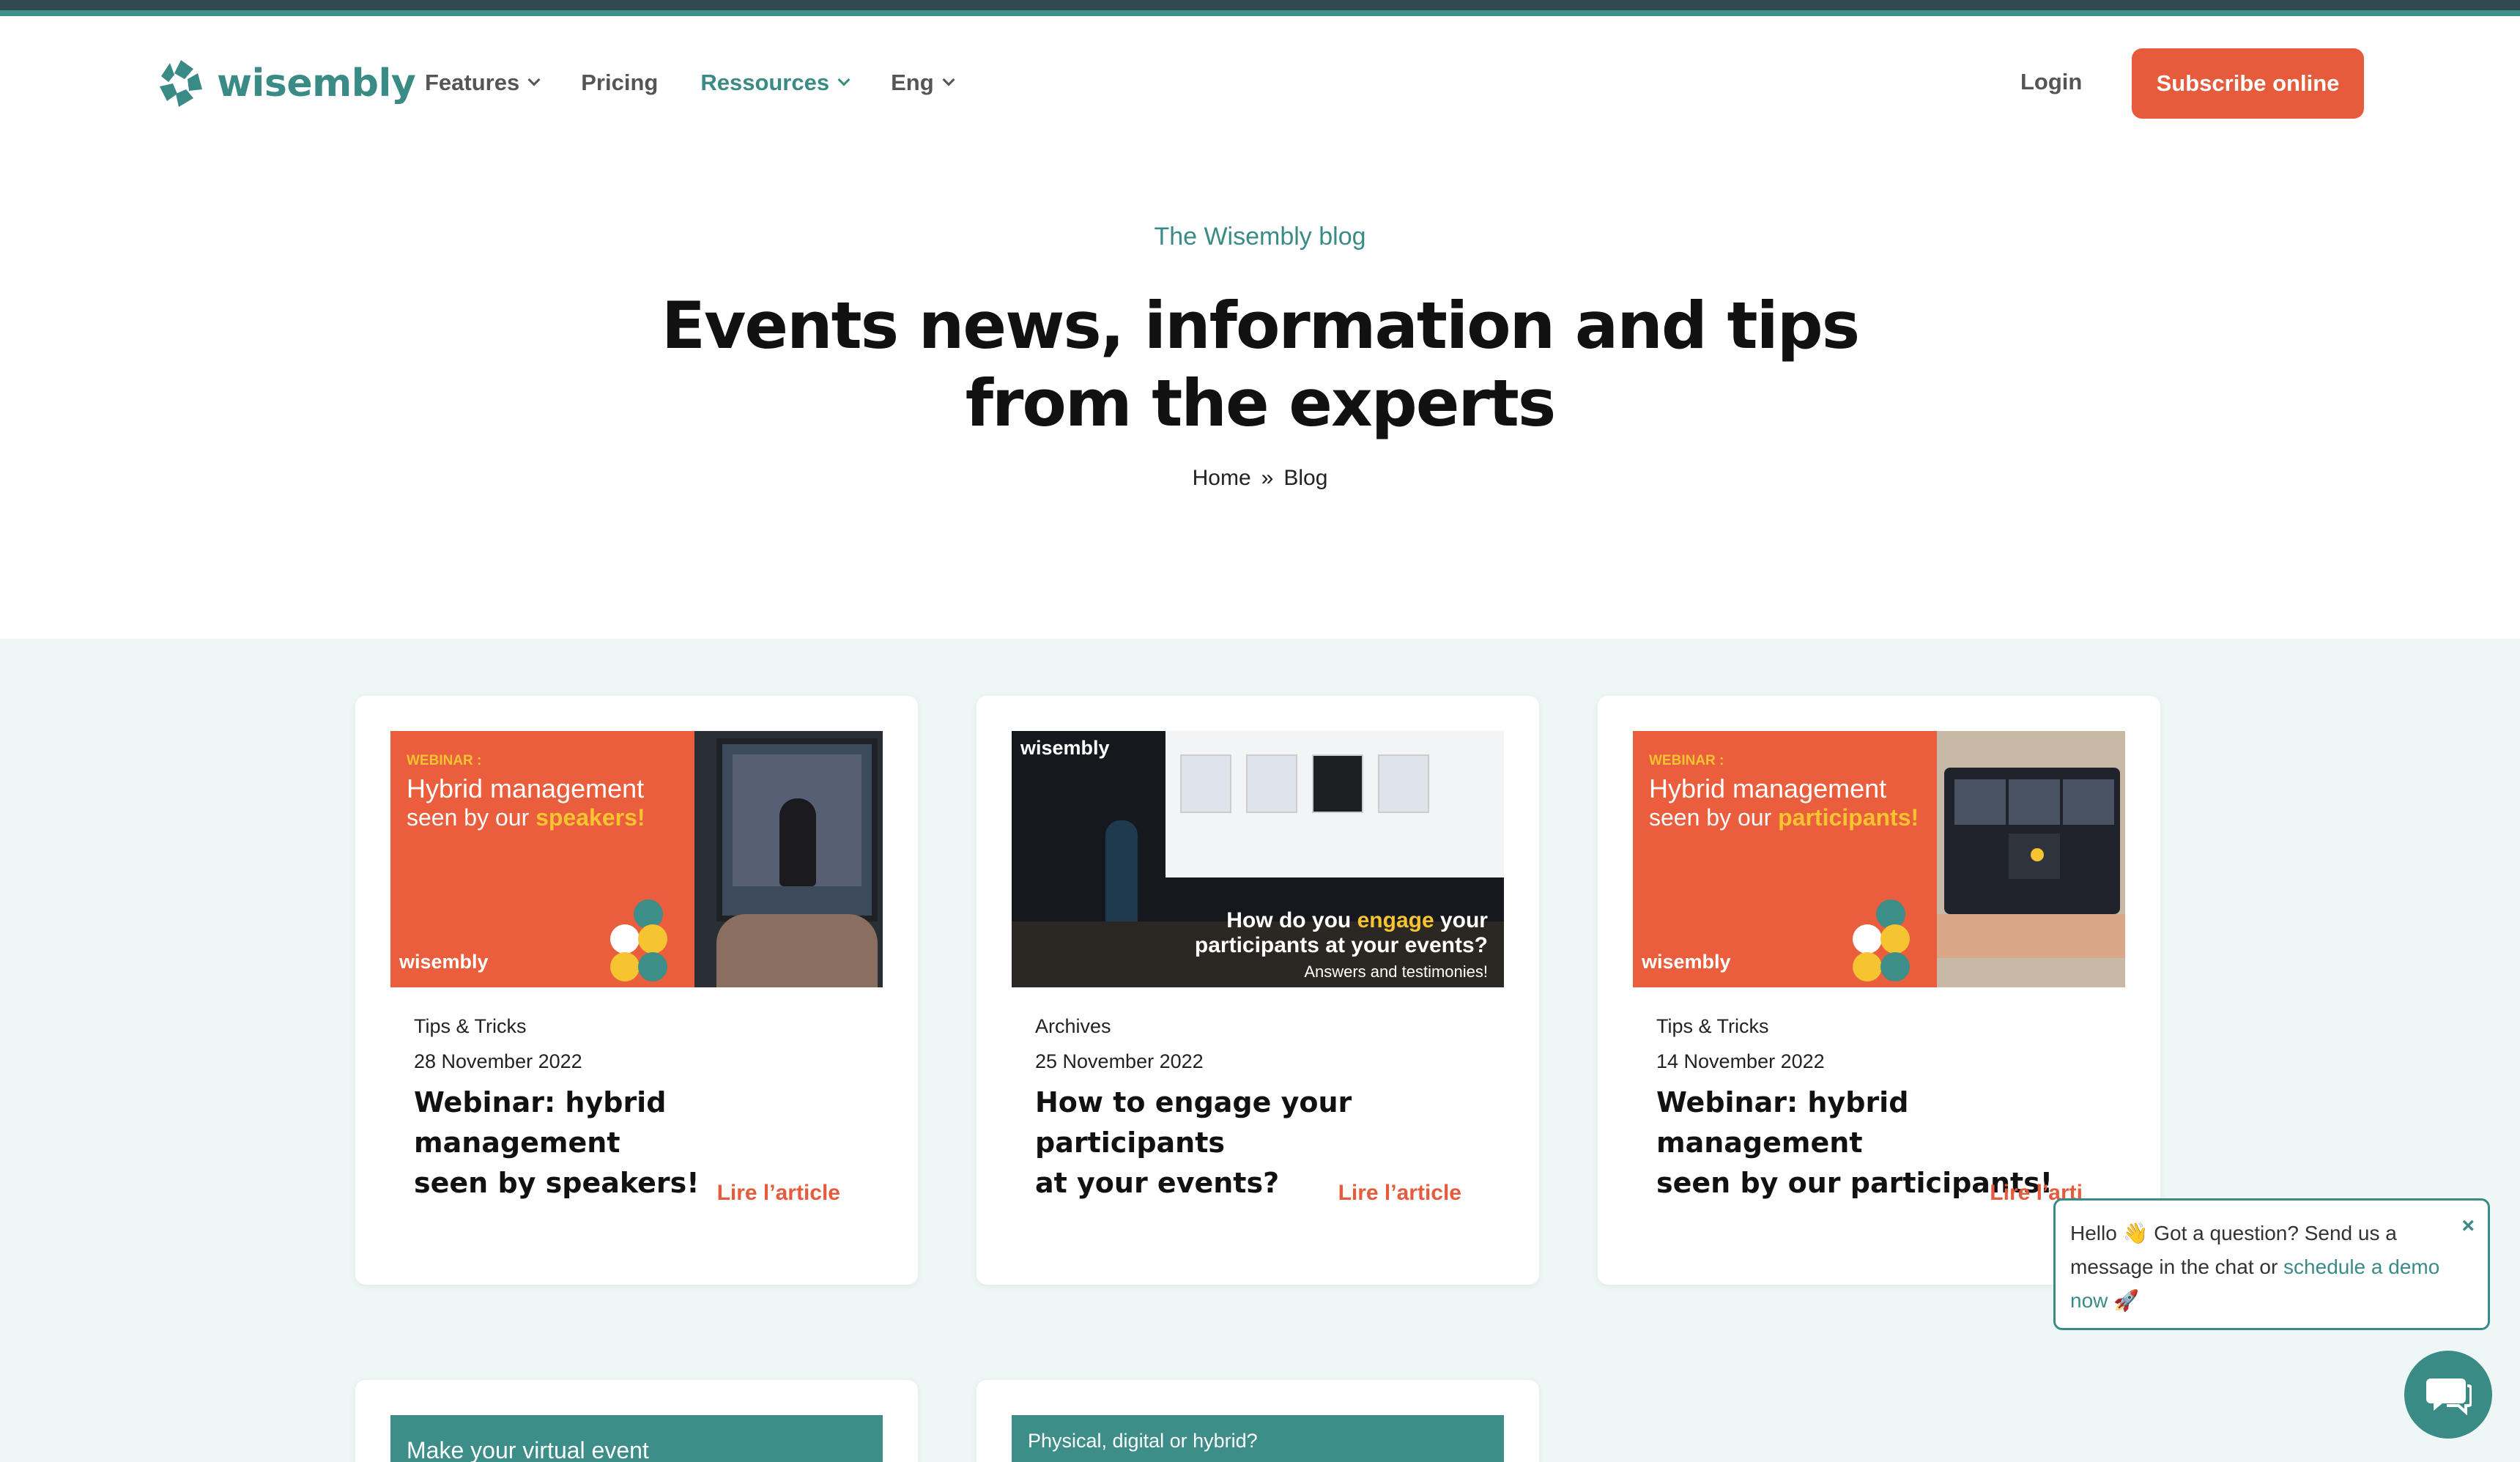 This screenshot has height=1462, width=2520. Describe the element at coordinates (1222, 478) in the screenshot. I see `breadcrumb-home: Home` at that location.